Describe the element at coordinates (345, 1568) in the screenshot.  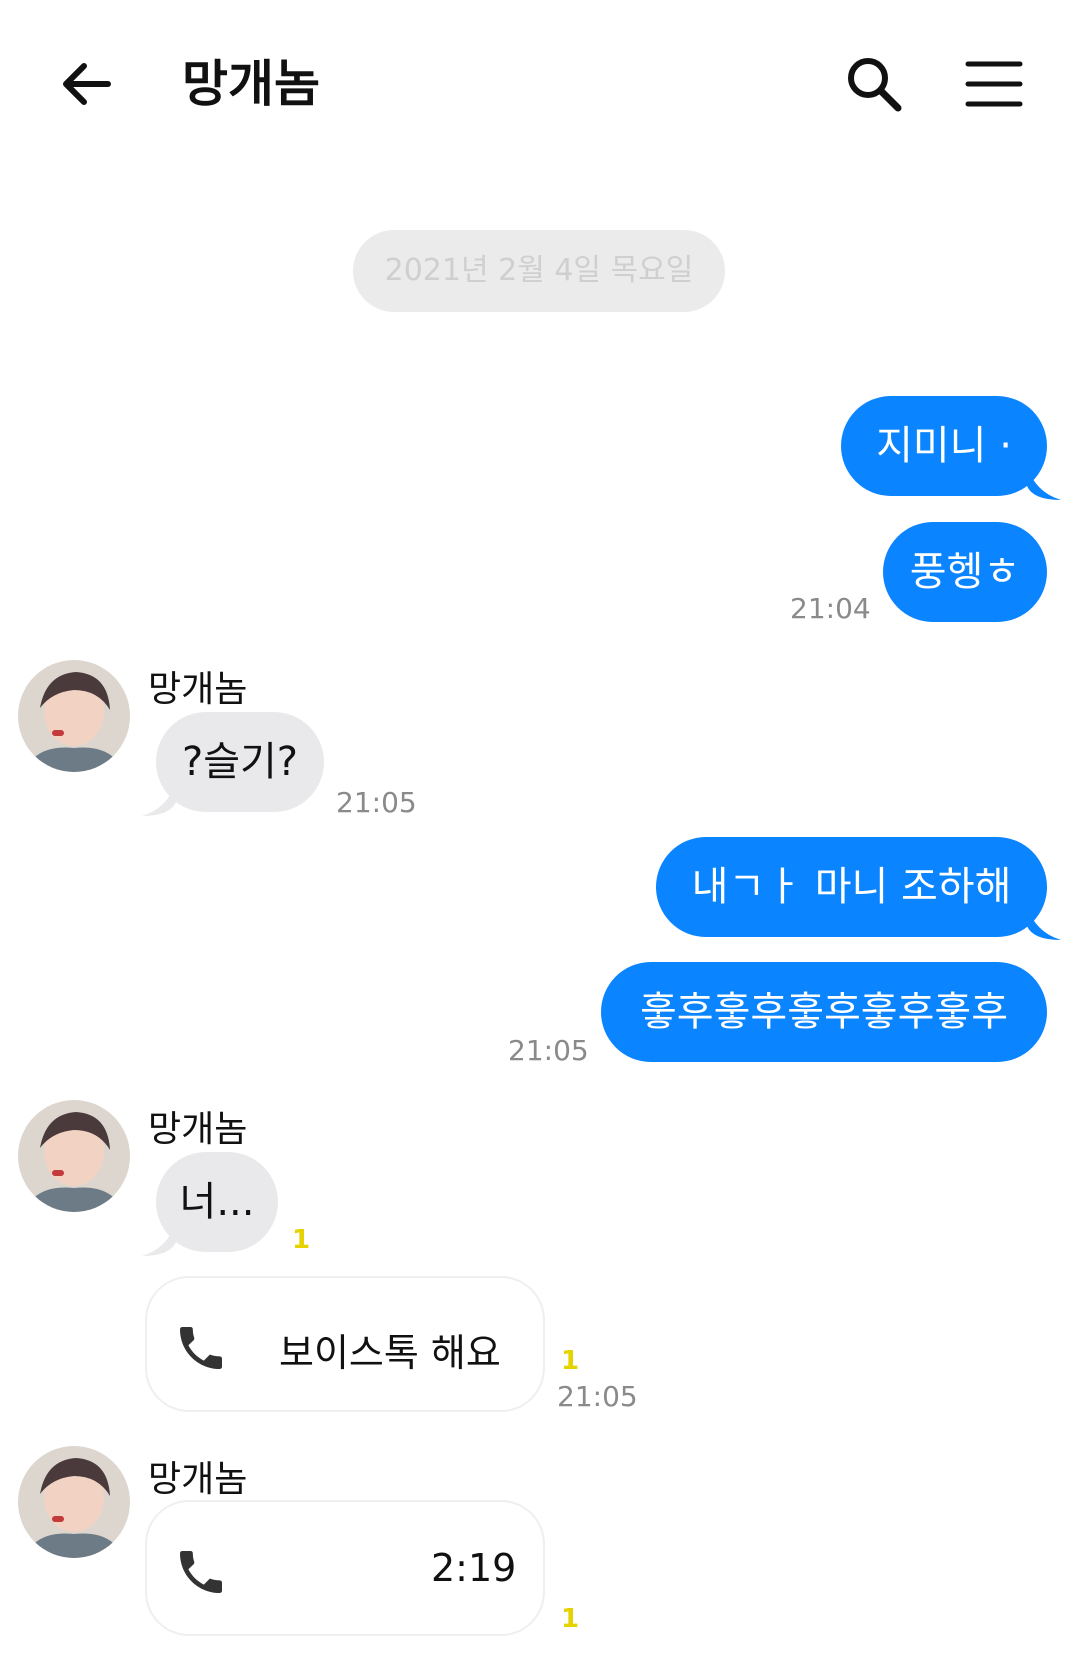
I see `voice-talk-card: 2:19` at that location.